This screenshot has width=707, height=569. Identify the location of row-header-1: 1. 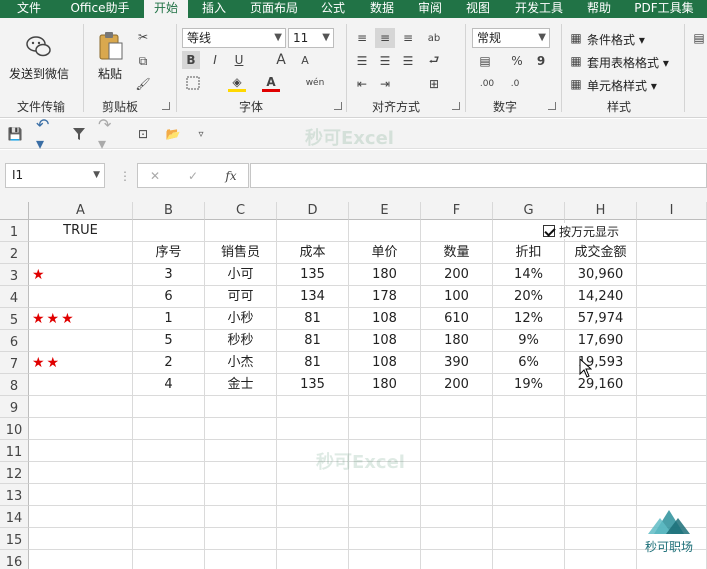
(14, 231).